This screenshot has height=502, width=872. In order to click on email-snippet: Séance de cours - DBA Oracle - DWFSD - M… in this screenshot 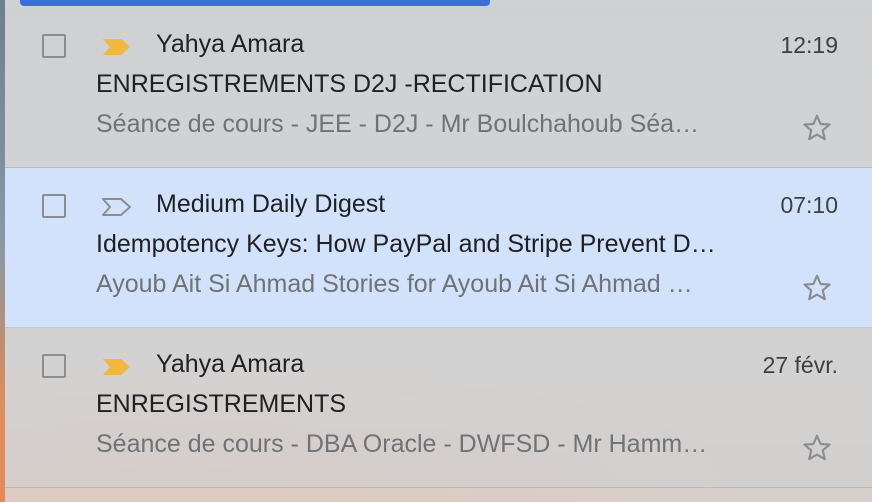, I will do `click(402, 444)`.